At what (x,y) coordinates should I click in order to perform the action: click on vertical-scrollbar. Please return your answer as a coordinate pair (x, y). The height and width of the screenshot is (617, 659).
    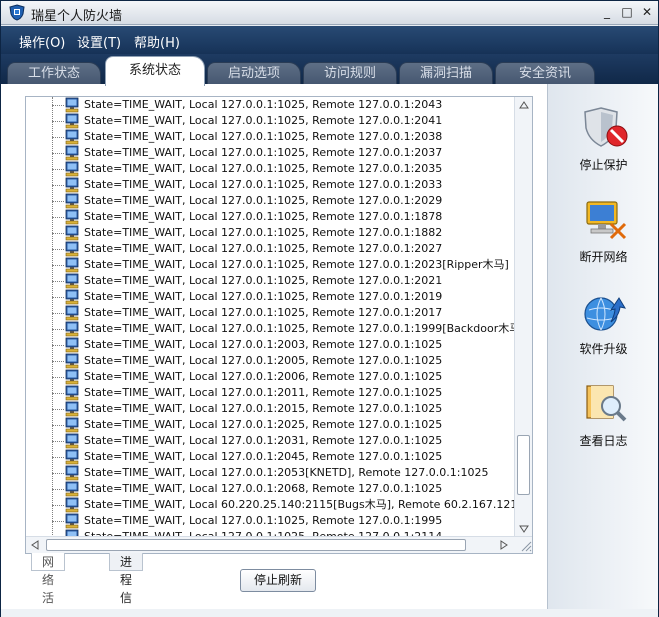
    Looking at the image, I should click on (523, 317).